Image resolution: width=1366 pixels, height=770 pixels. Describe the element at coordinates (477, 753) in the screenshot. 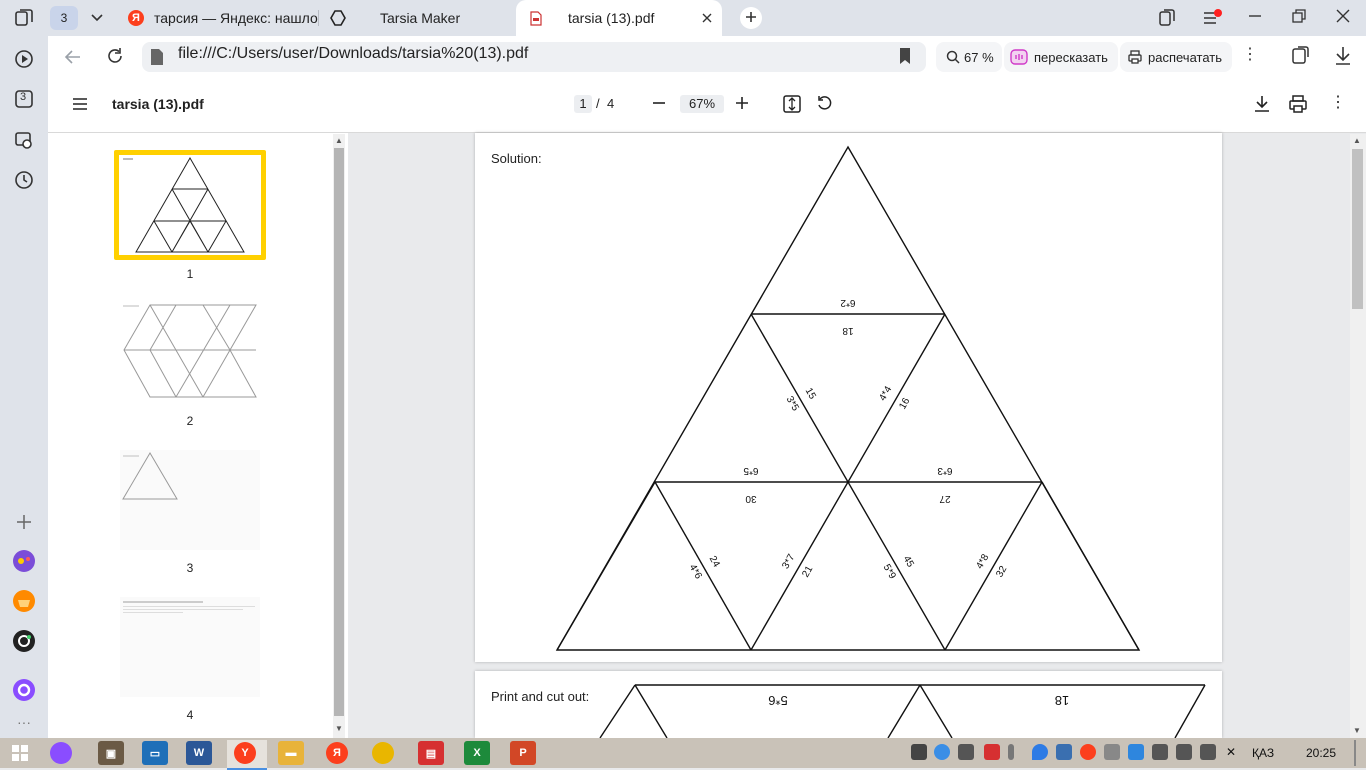

I see `excel-taskbar-icon: X` at that location.